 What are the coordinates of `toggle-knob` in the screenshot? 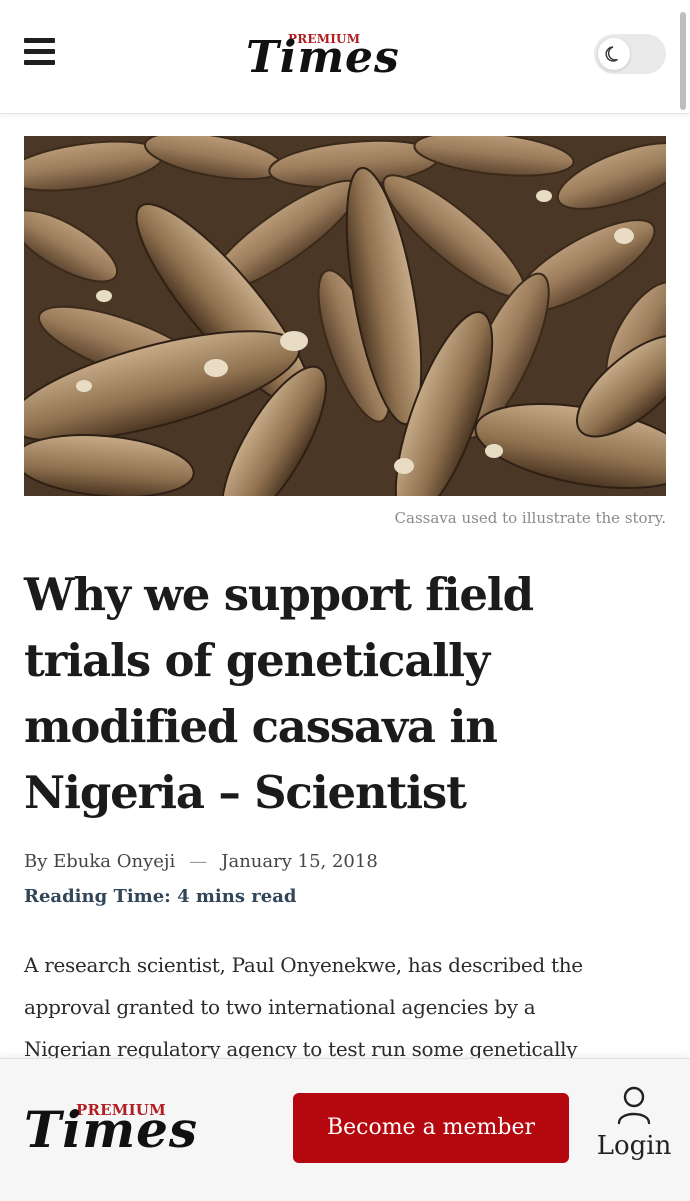 It's located at (614, 54).